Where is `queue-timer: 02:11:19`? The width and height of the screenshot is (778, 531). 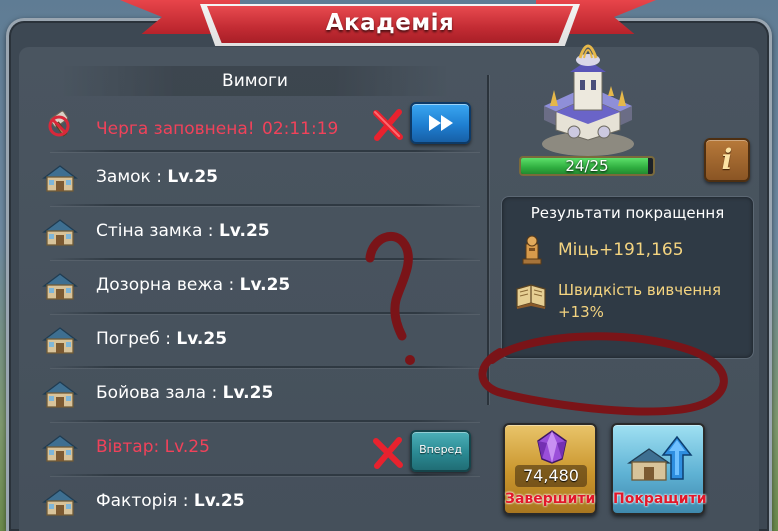
queue-timer: 02:11:19 is located at coordinates (300, 129).